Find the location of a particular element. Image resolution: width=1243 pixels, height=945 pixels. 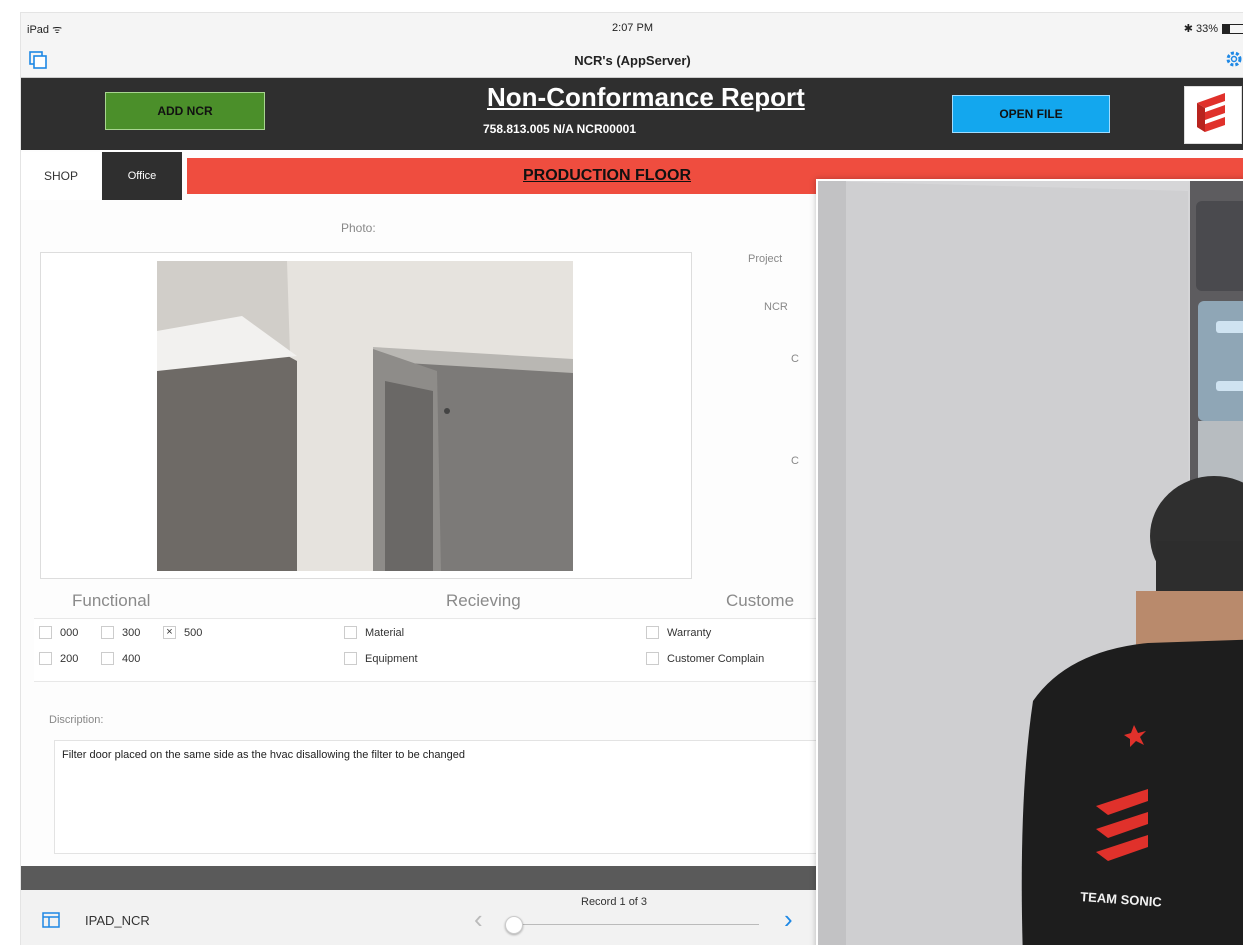

field-label-c2: C is located at coordinates (795, 461).